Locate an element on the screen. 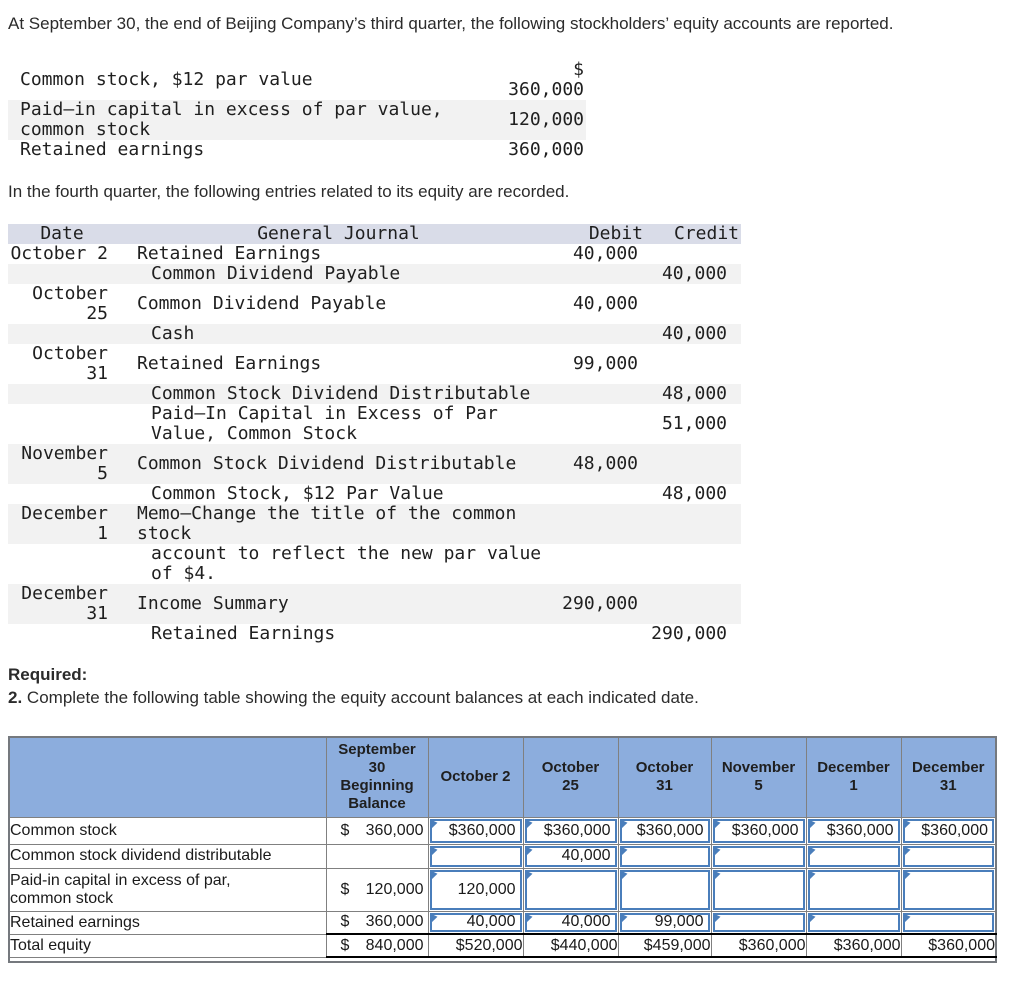 Image resolution: width=1022 pixels, height=993 pixels. answer-cell: 99,000 is located at coordinates (664, 922).